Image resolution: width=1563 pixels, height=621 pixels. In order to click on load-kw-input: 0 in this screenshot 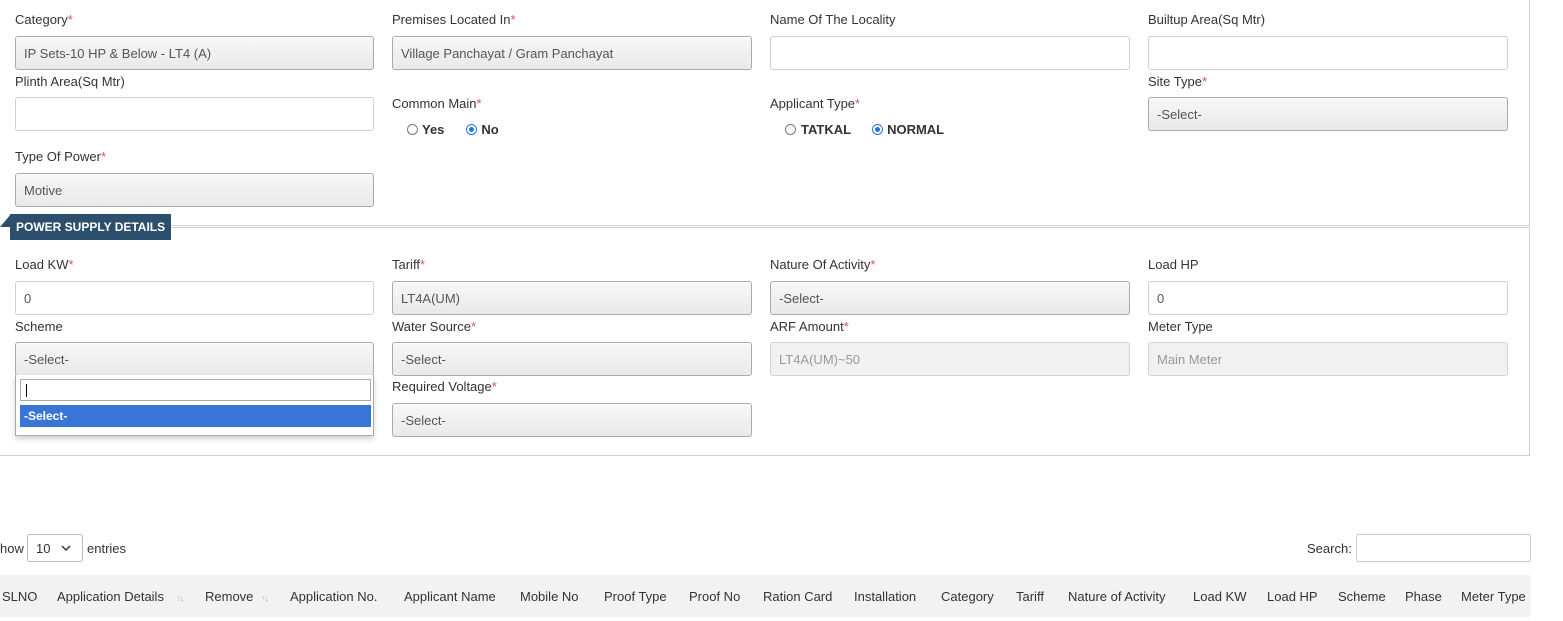, I will do `click(194, 298)`.